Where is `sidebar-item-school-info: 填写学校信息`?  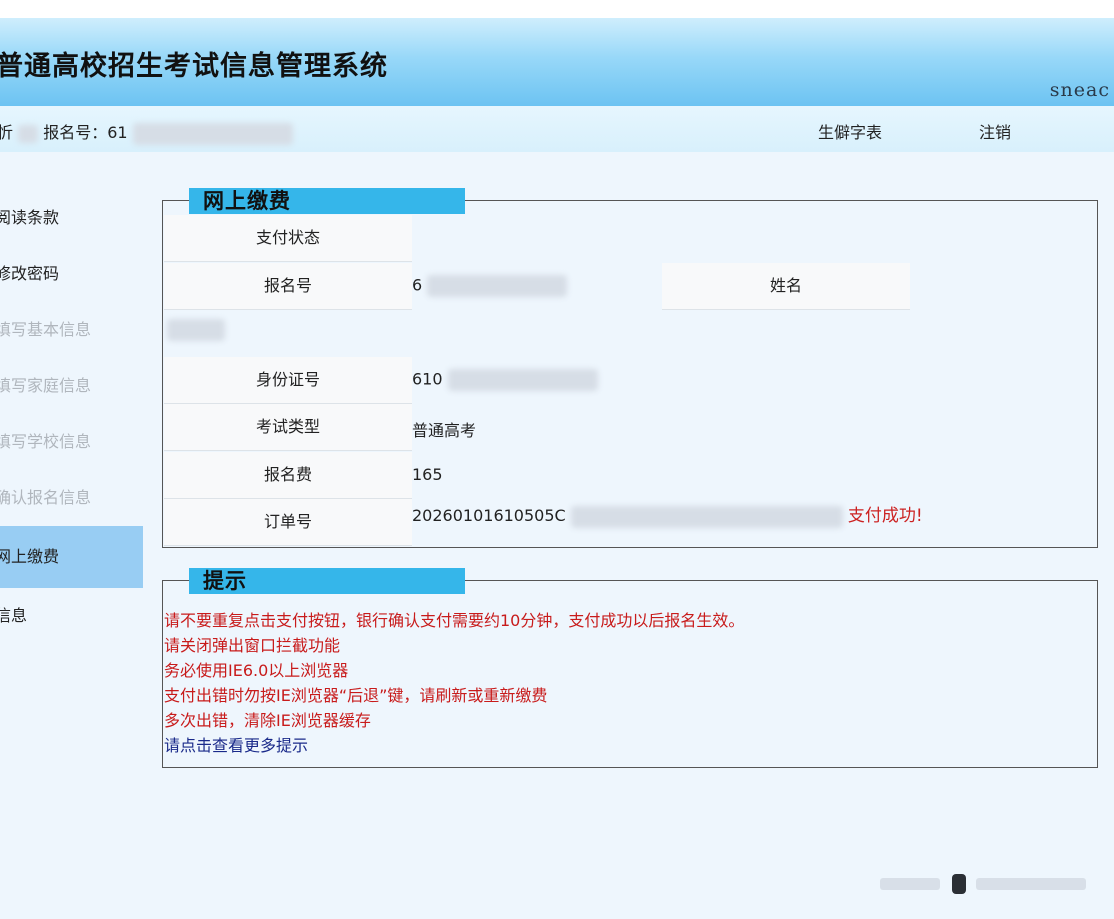 sidebar-item-school-info: 填写学校信息 is located at coordinates (71, 442).